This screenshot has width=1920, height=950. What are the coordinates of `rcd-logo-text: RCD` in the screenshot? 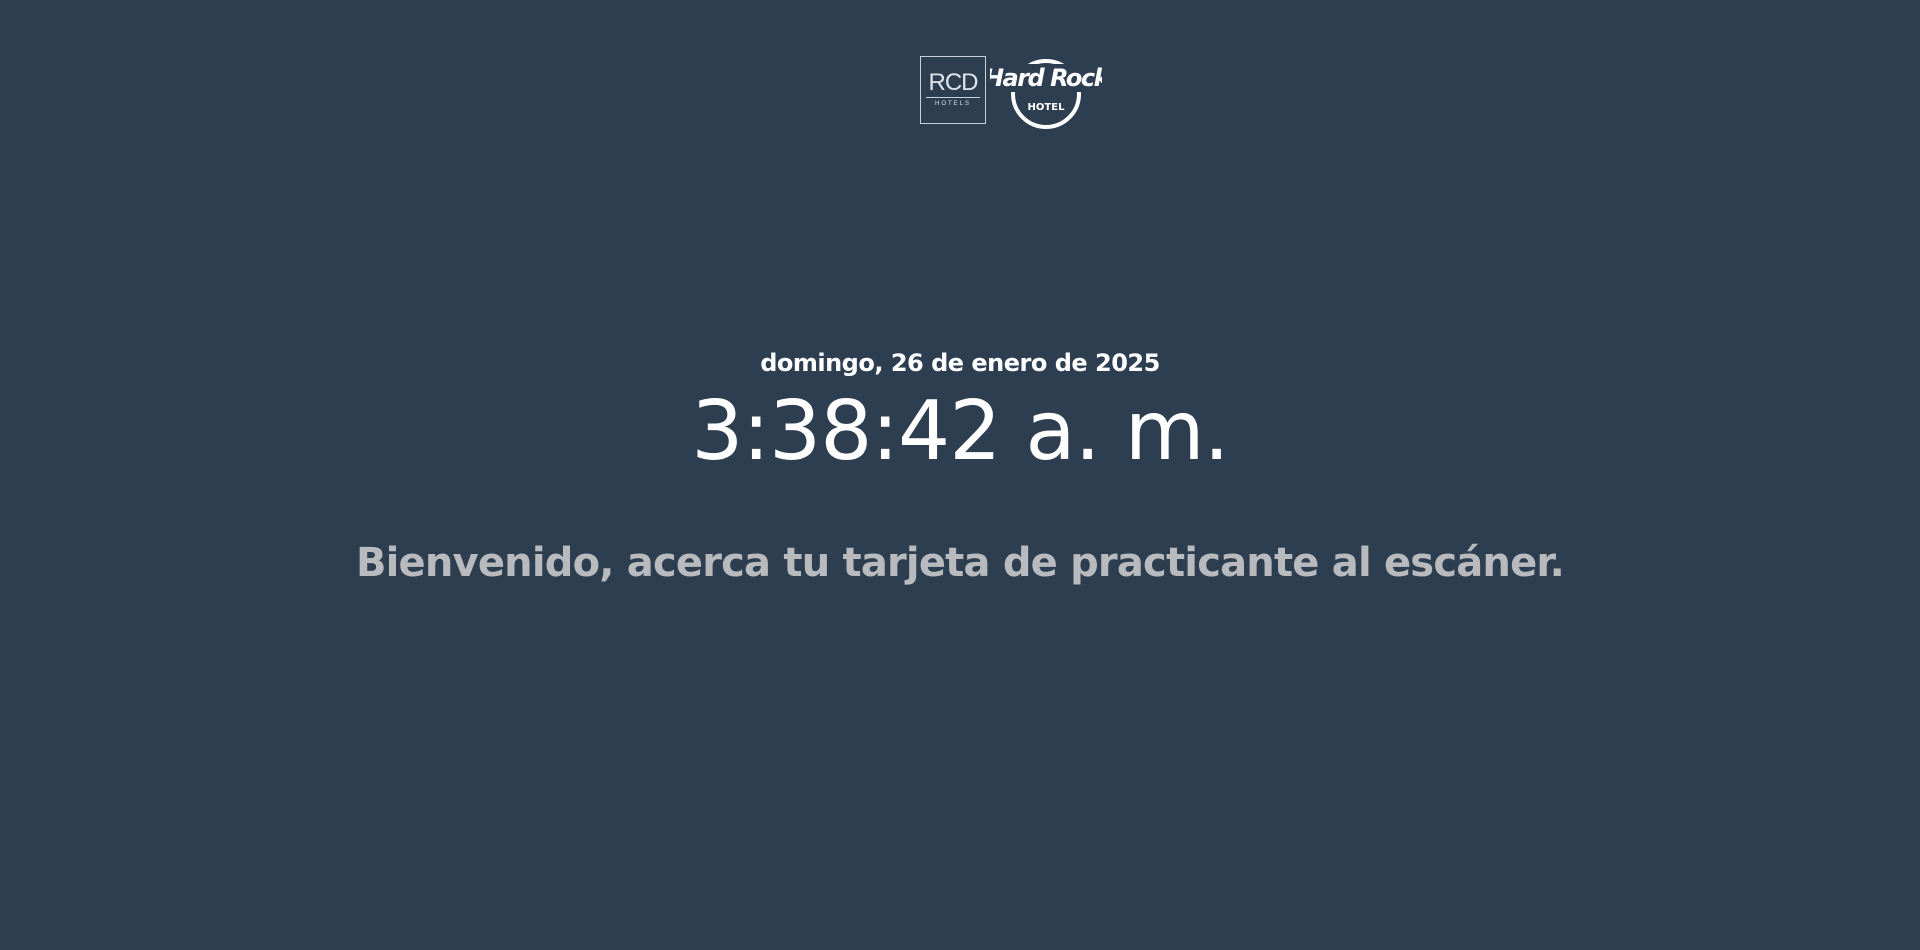 It's located at (953, 82).